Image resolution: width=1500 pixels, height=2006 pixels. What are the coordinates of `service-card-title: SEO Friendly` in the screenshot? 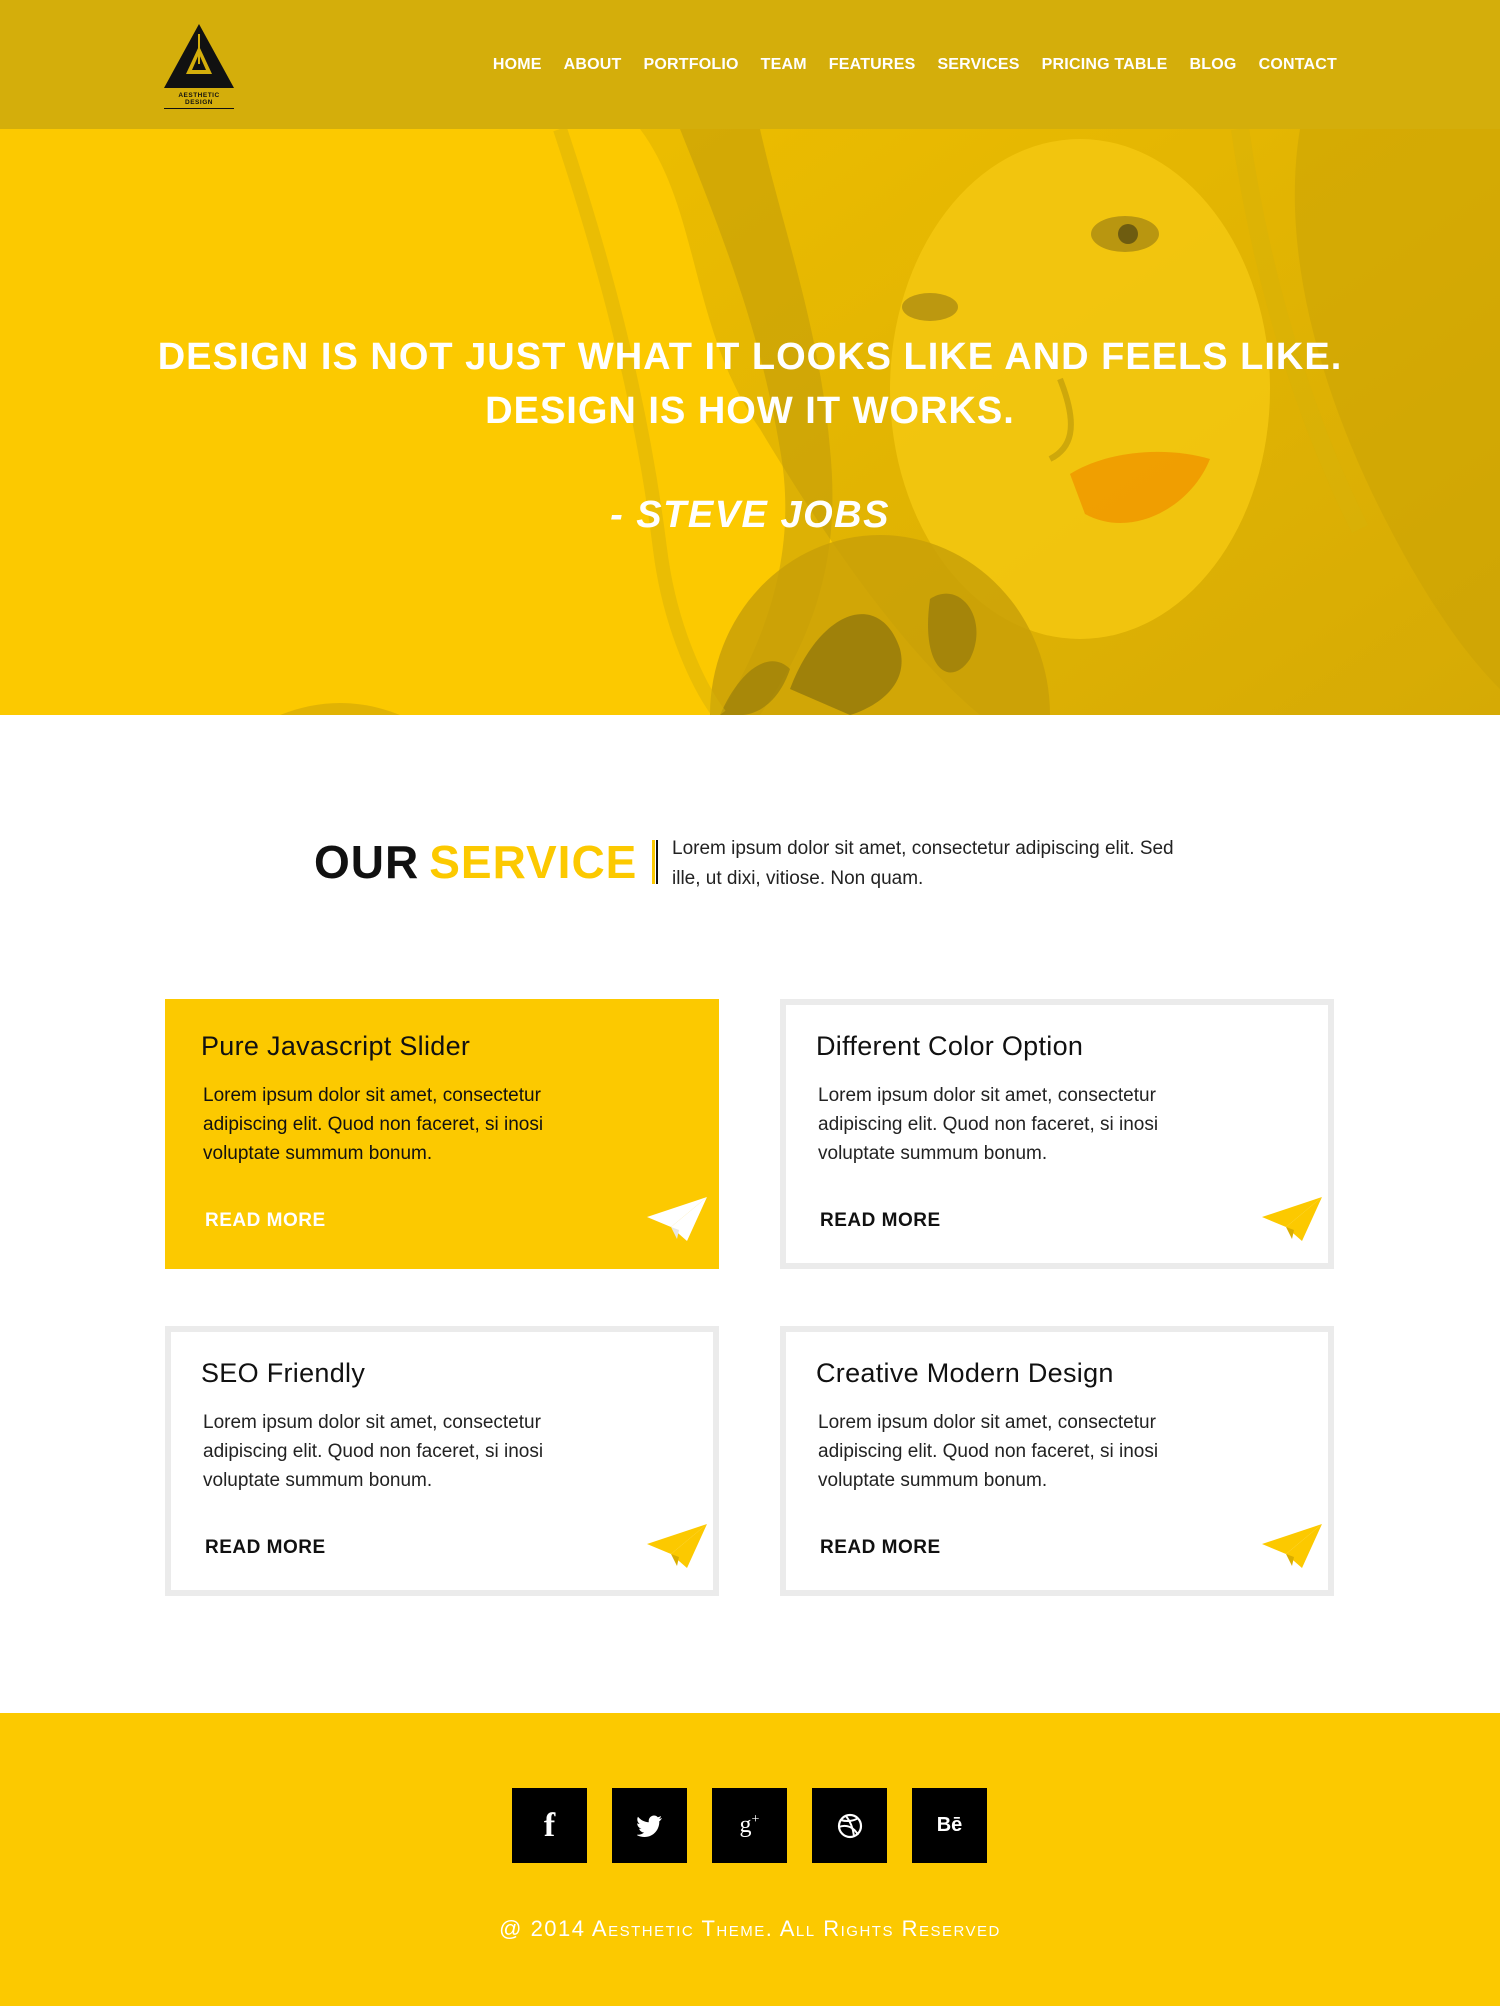 It's located at (283, 1373).